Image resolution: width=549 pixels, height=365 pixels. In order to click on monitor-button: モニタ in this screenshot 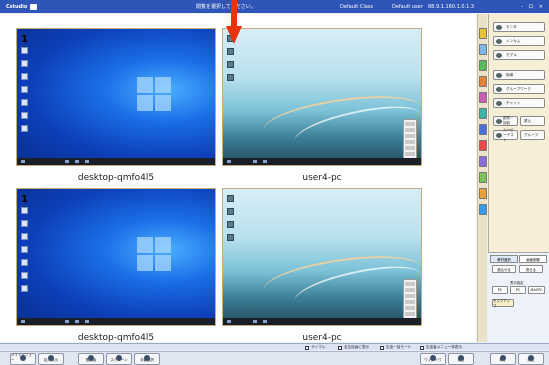, I will do `click(519, 27)`.